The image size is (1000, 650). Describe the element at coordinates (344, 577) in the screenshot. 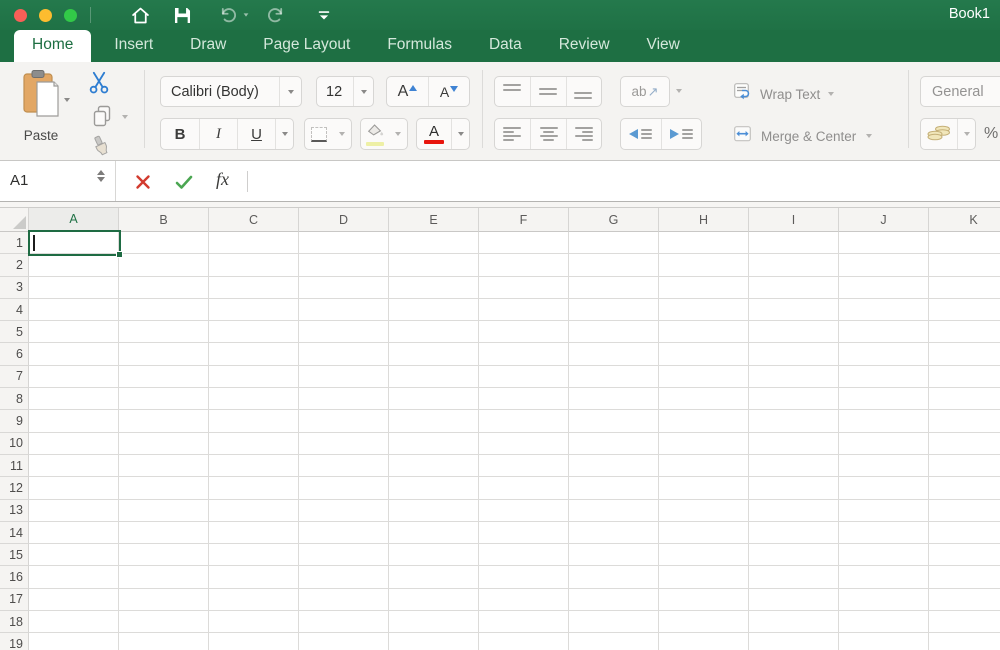

I see `cell-D16` at that location.